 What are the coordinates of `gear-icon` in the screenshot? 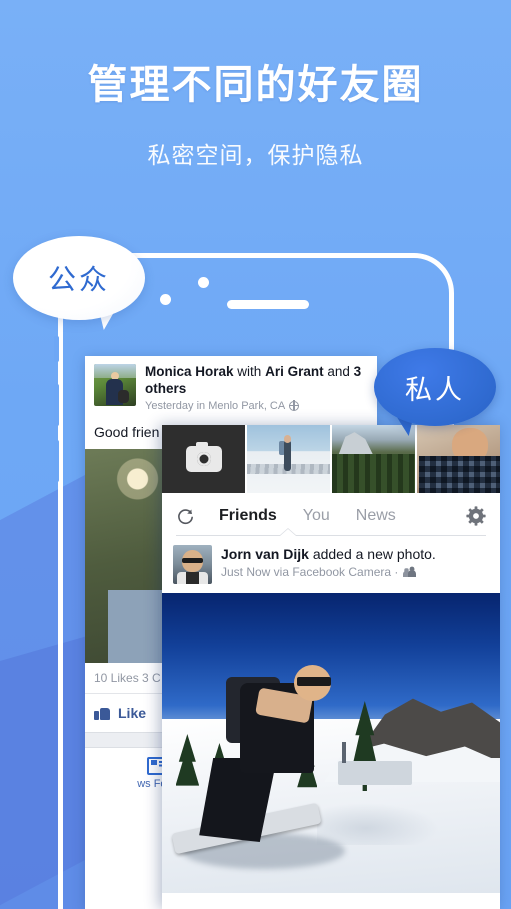 It's located at (476, 516).